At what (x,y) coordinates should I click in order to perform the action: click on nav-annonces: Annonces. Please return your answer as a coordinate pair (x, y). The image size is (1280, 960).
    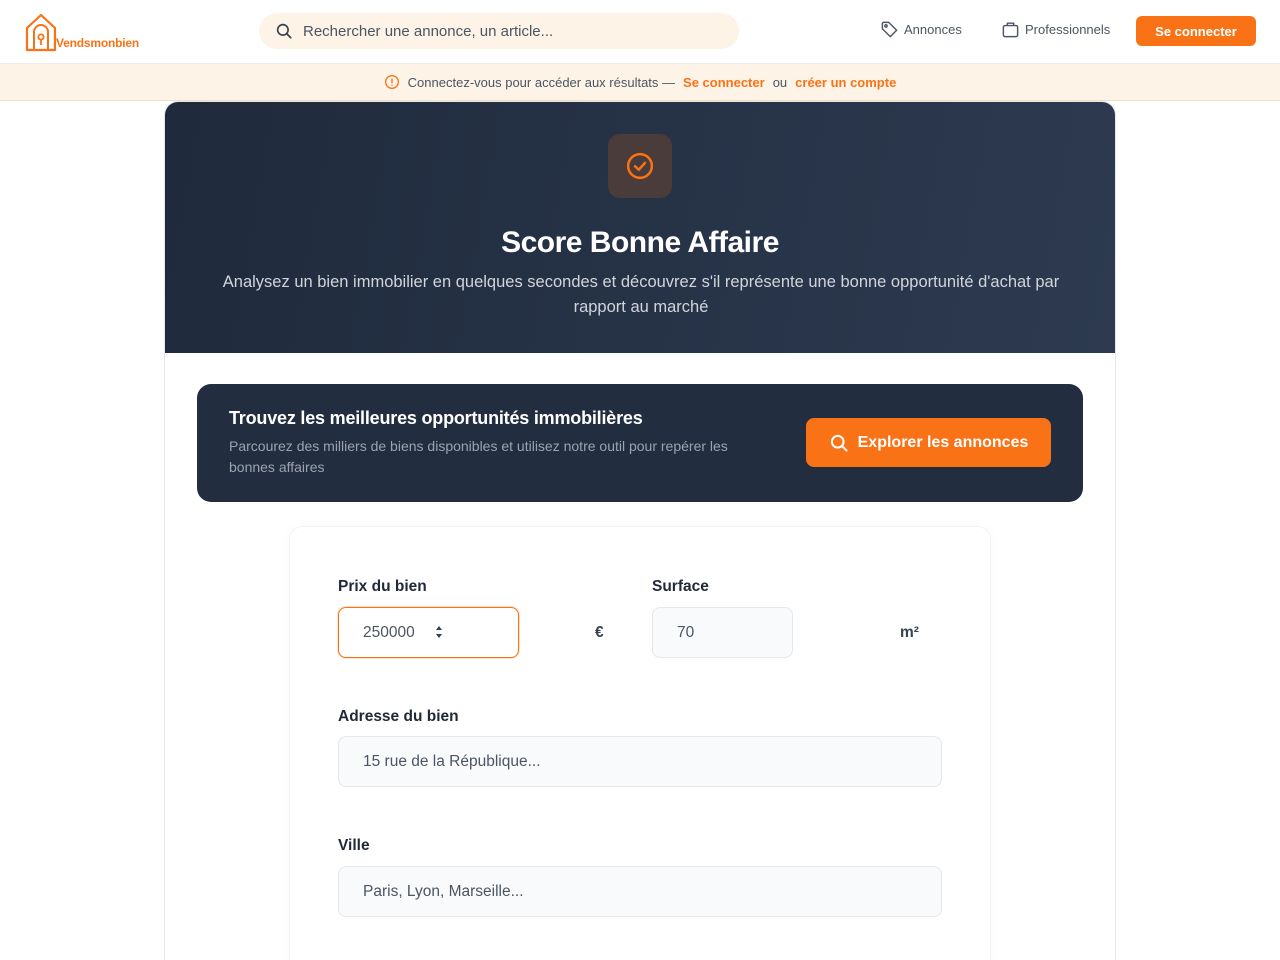
    Looking at the image, I should click on (921, 29).